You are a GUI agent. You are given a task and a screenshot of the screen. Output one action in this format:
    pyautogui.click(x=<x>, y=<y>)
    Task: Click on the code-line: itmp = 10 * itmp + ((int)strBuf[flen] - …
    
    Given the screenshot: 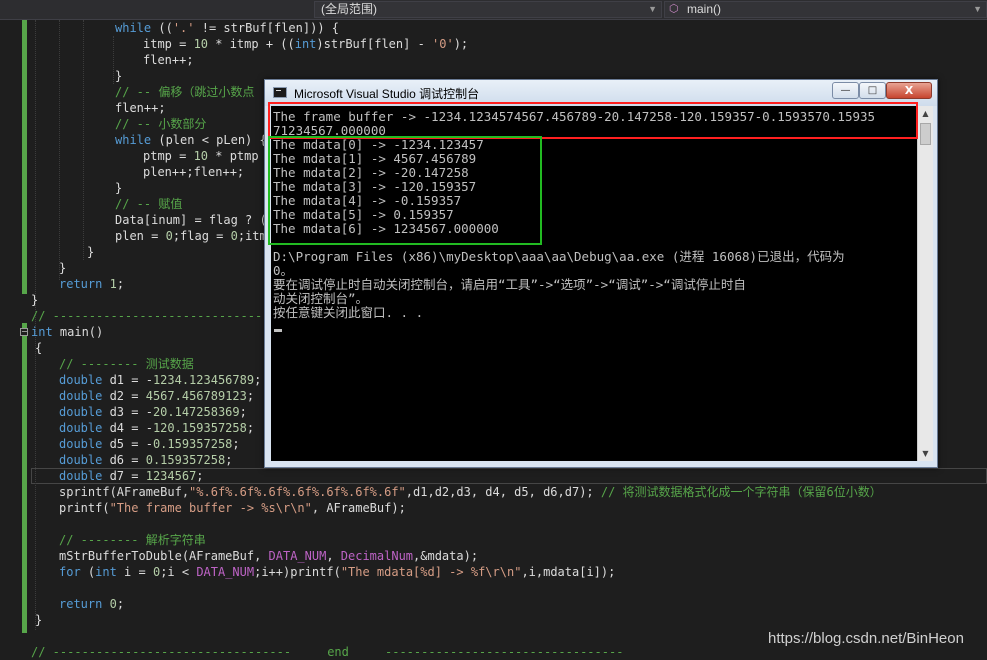 What is the action you would take?
    pyautogui.click(x=305, y=44)
    